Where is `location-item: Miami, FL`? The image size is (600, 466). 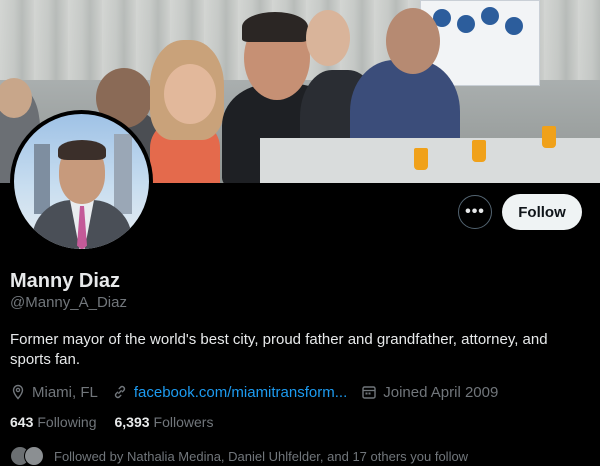
location-item: Miami, FL is located at coordinates (54, 392).